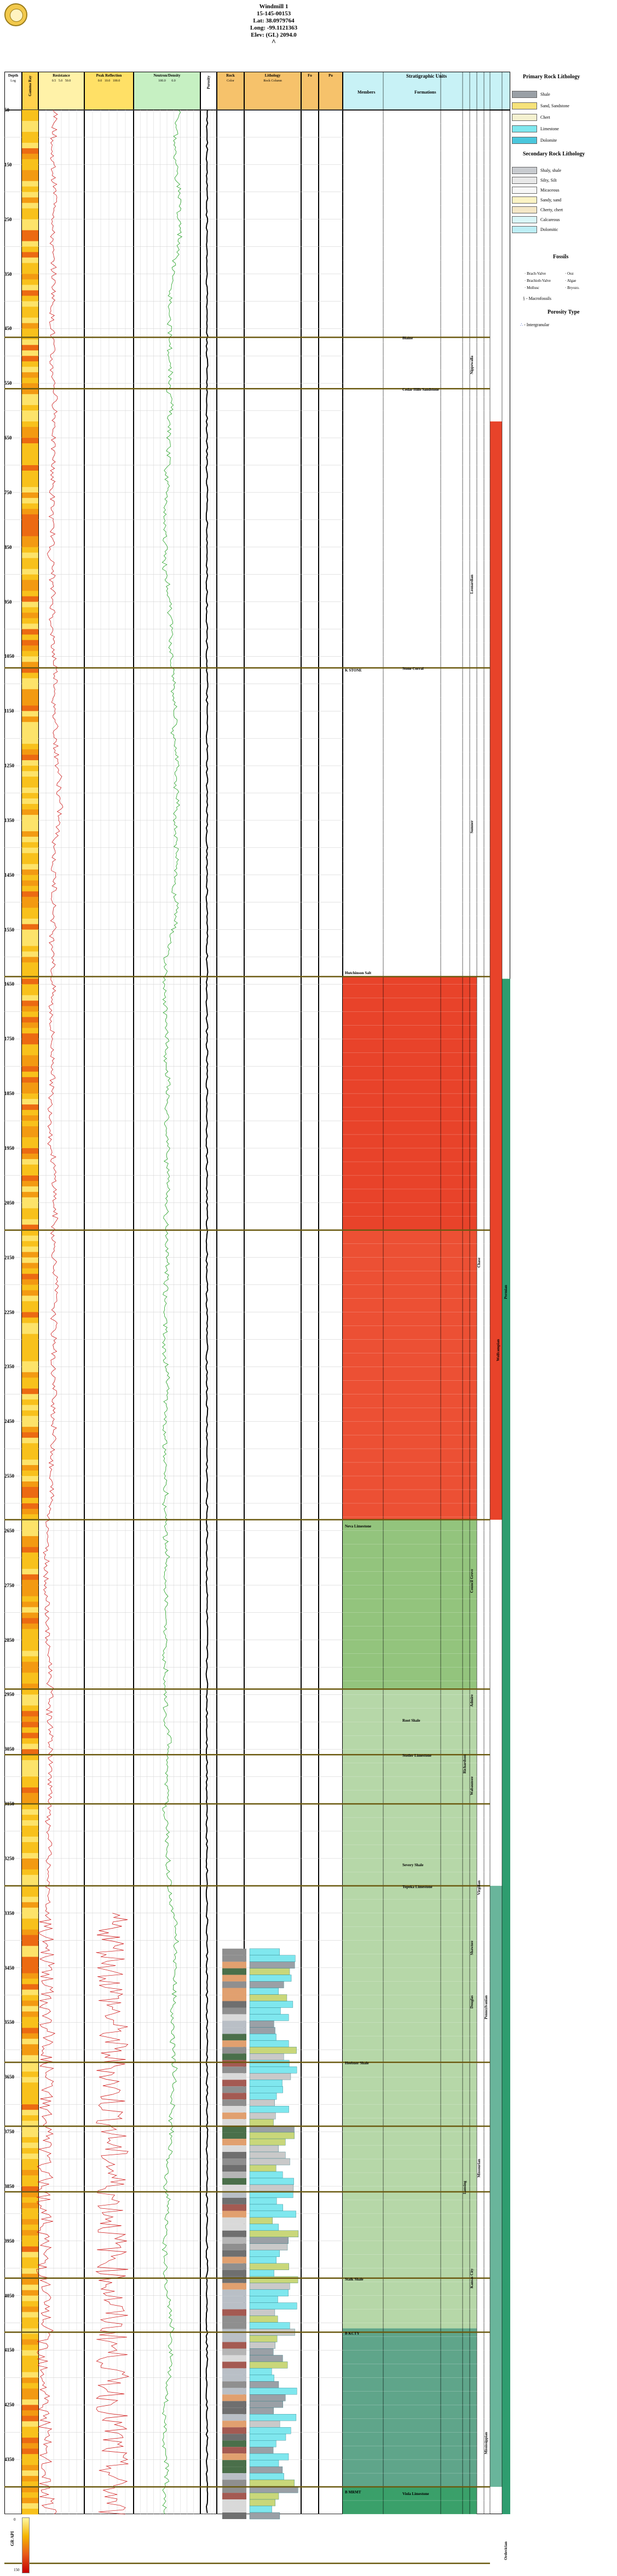  What do you see at coordinates (9, 711) in the screenshot?
I see `depth-label: 1150` at bounding box center [9, 711].